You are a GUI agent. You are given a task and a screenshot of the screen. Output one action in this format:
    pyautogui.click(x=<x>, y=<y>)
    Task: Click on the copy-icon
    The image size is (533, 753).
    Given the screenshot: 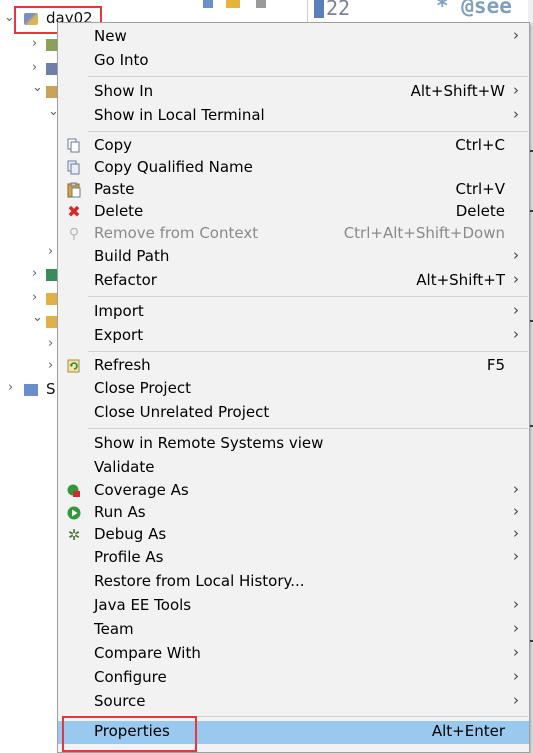 What is the action you would take?
    pyautogui.click(x=74, y=146)
    